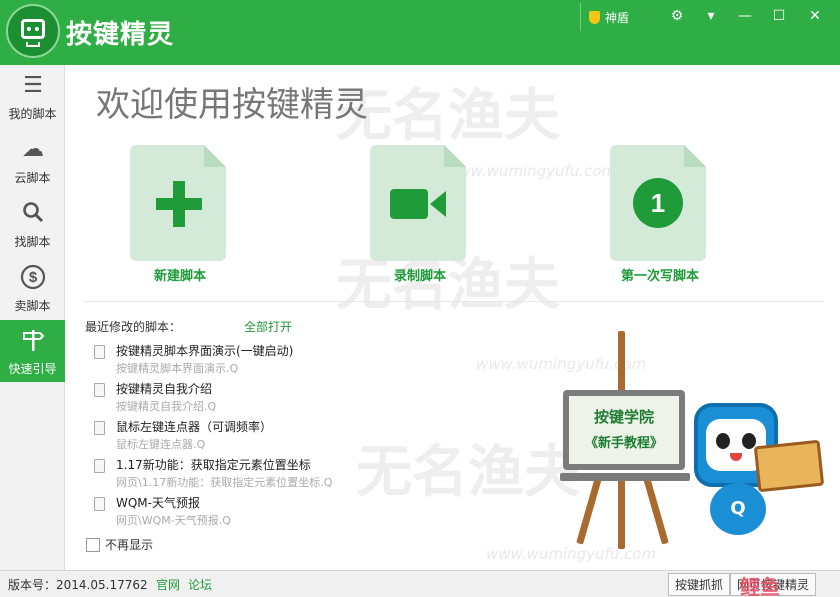 This screenshot has width=840, height=597. What do you see at coordinates (161, 444) in the screenshot?
I see `recent-script-path: 鼠标左键连点器.Q` at bounding box center [161, 444].